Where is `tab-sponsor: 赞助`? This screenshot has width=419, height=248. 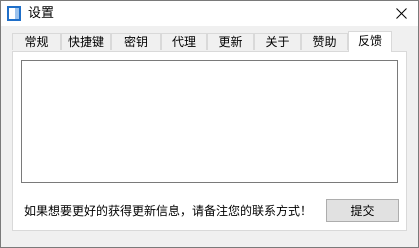 tab-sponsor: 赞助 is located at coordinates (324, 41).